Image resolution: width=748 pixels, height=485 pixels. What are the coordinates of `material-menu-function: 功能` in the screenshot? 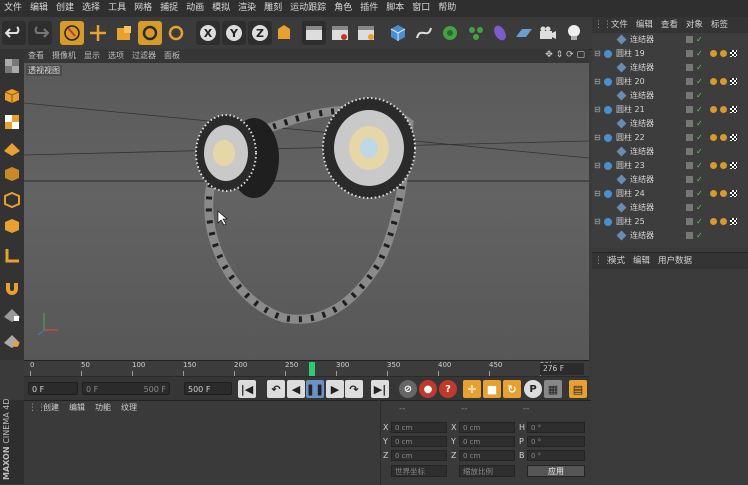 It's located at (103, 408).